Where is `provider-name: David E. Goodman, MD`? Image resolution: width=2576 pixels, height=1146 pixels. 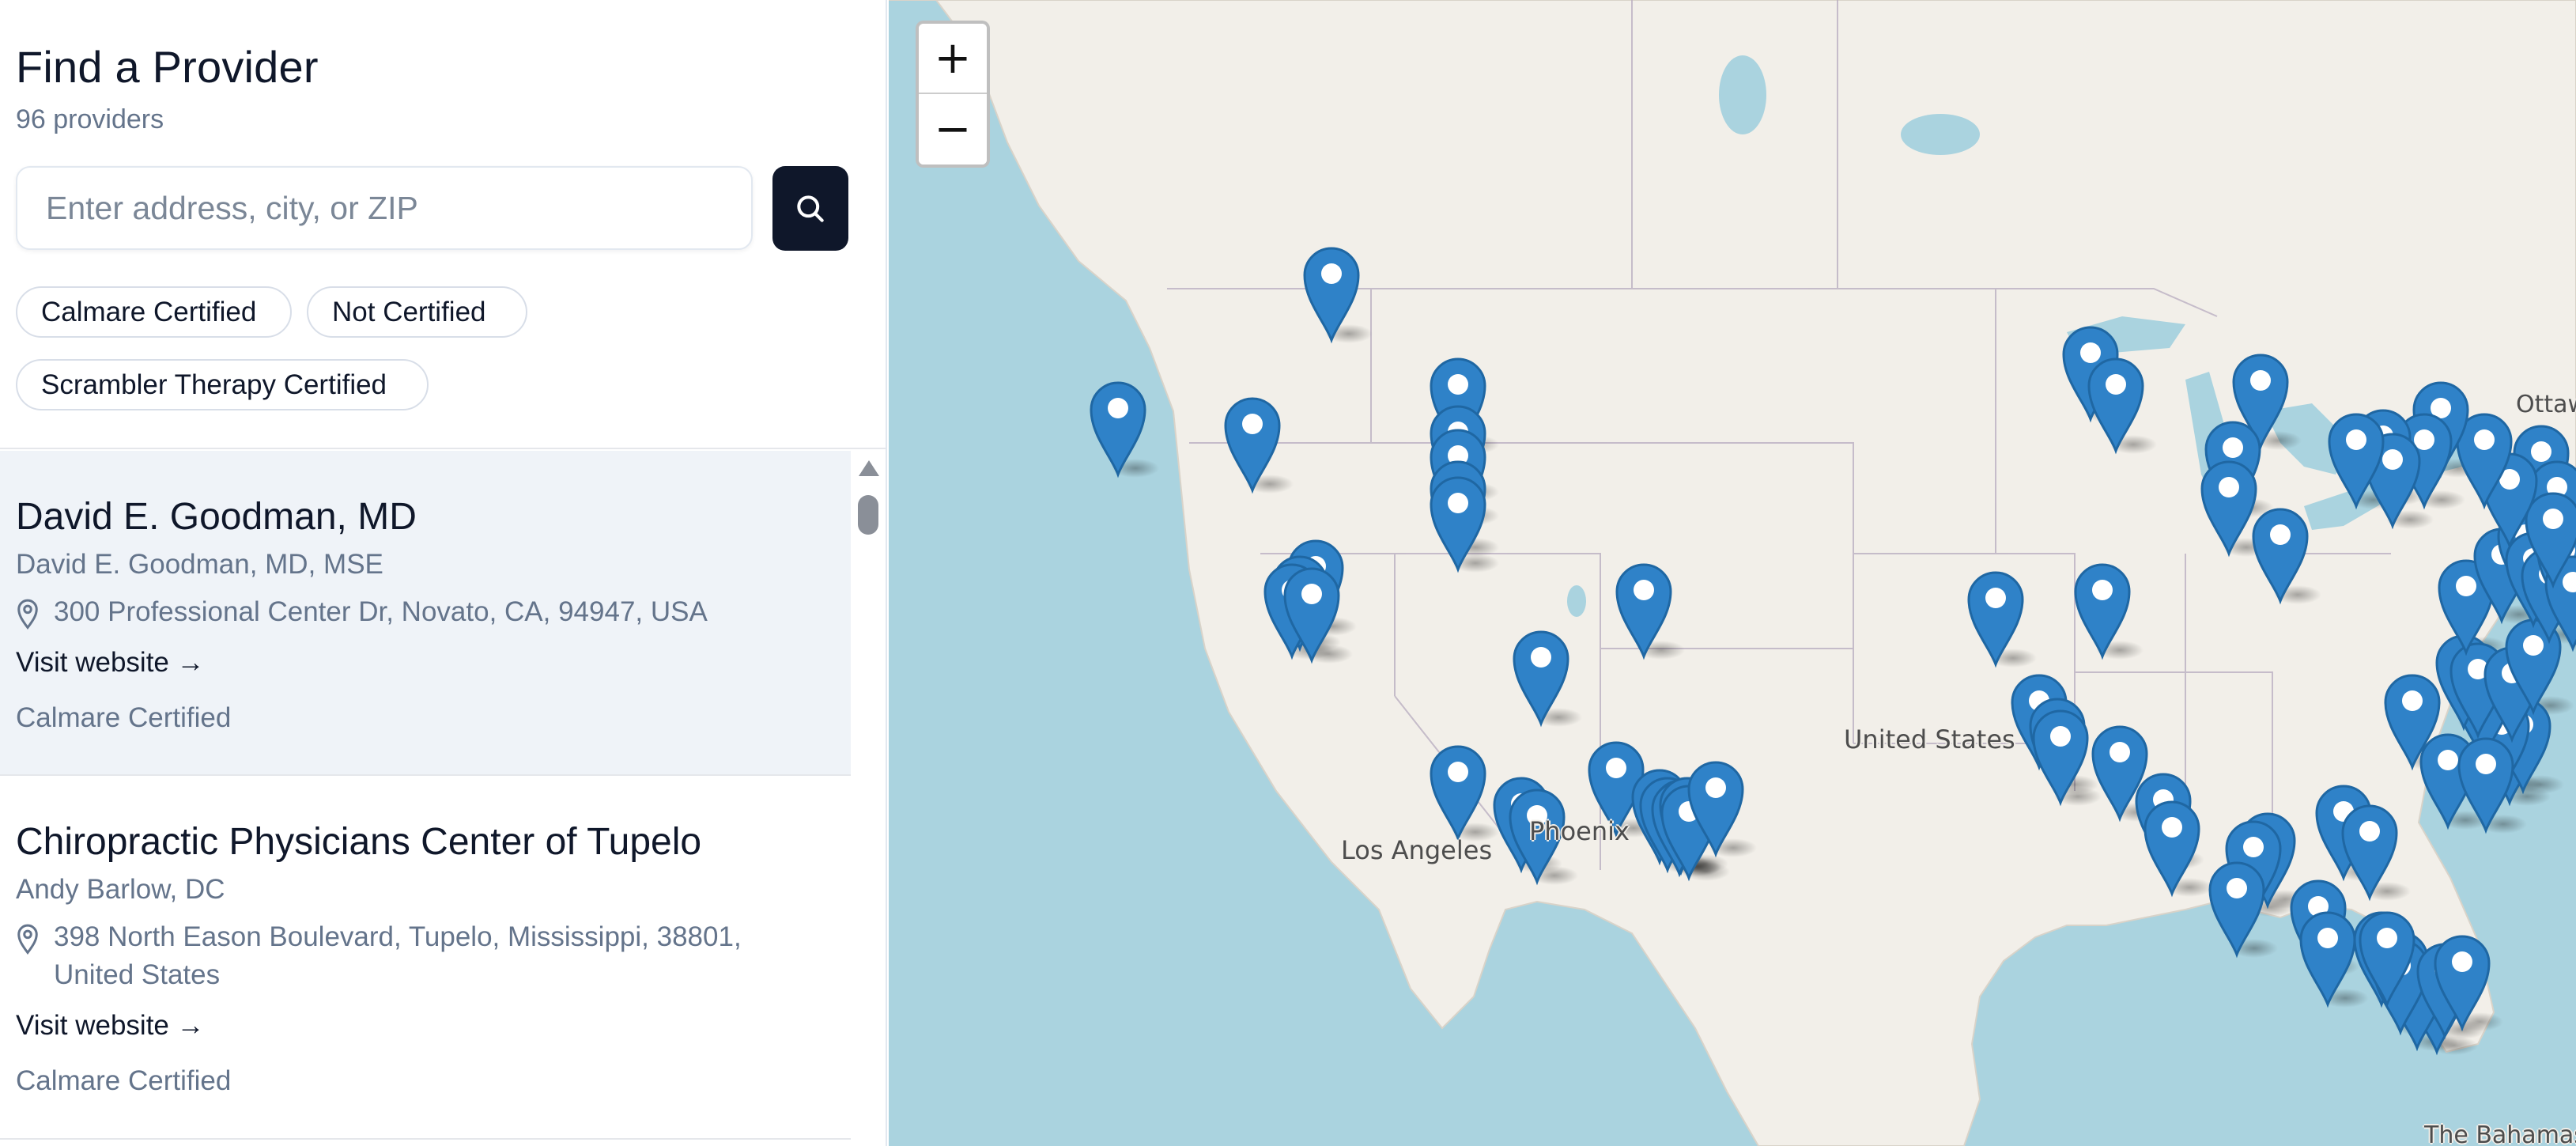 provider-name: David E. Goodman, MD is located at coordinates (216, 517).